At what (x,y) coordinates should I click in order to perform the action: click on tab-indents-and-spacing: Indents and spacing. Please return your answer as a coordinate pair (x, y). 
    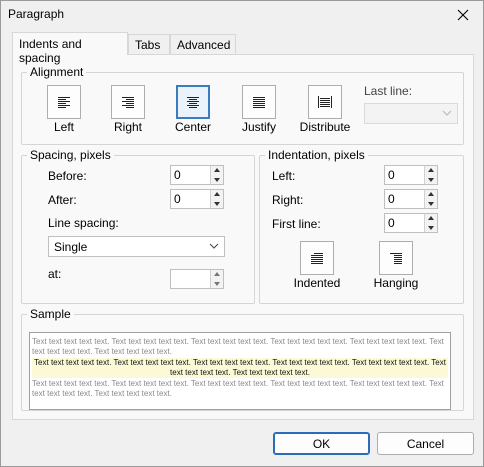
    Looking at the image, I should click on (70, 48).